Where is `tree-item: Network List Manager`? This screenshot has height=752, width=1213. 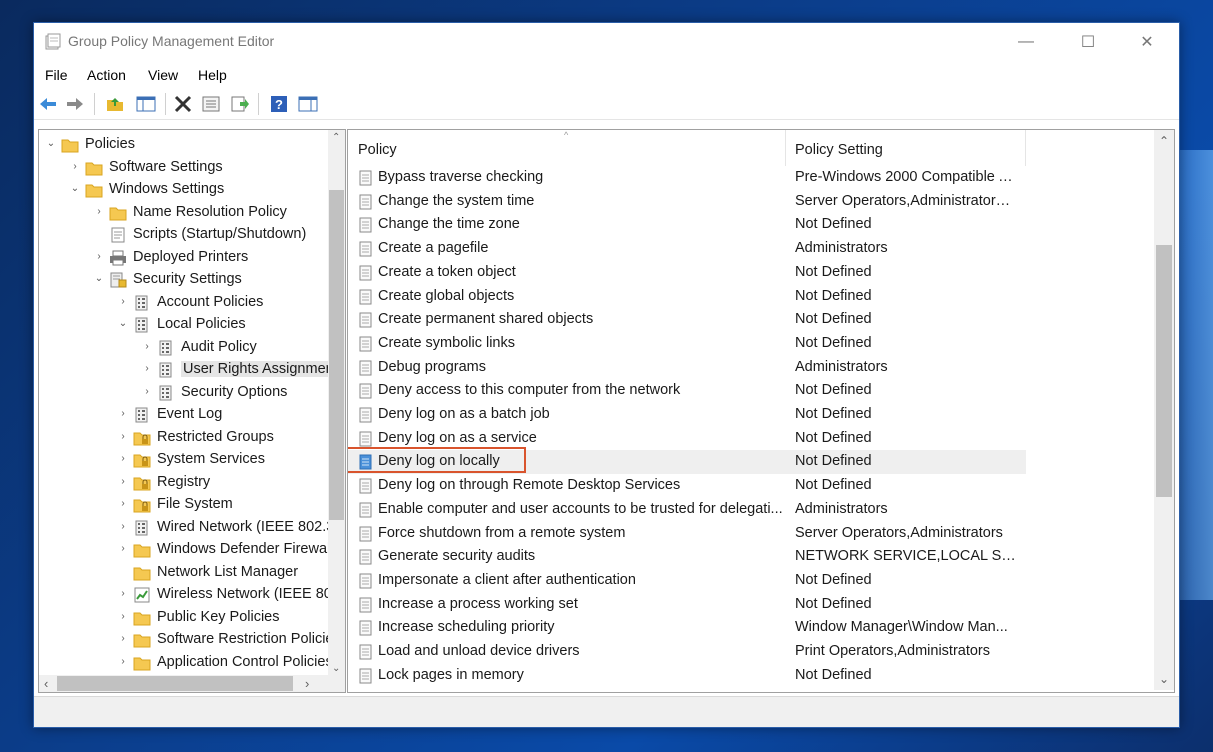
tree-item: Network List Manager is located at coordinates (183, 573).